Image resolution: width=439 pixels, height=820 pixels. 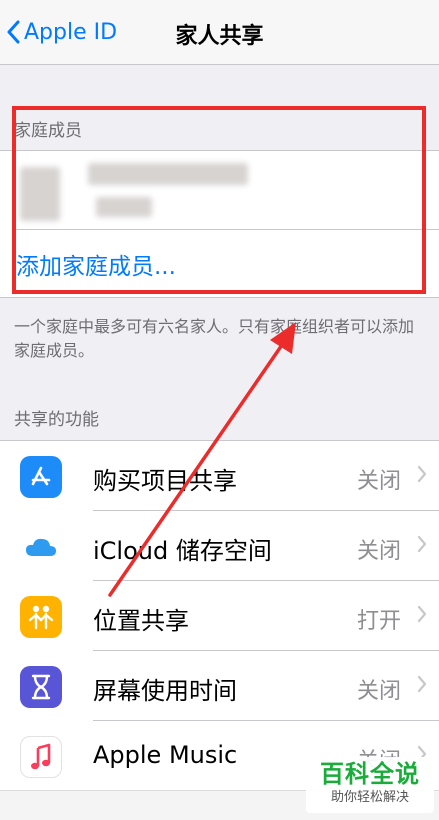 I want to click on watermark-subtitle: 助你轻松解决, so click(x=369, y=797).